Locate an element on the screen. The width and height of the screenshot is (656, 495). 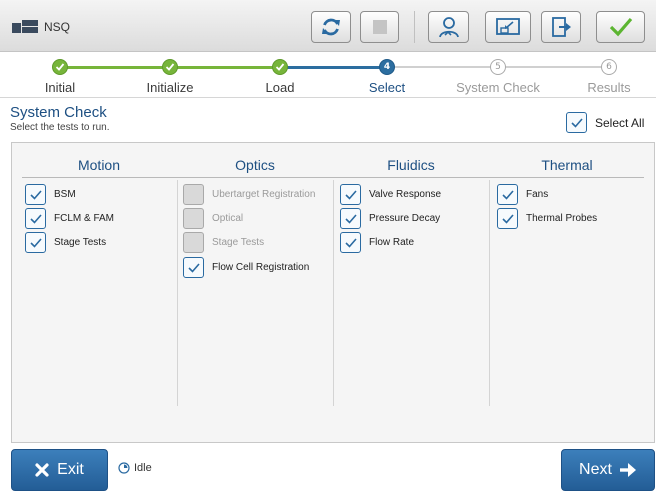
user-button is located at coordinates (448, 27).